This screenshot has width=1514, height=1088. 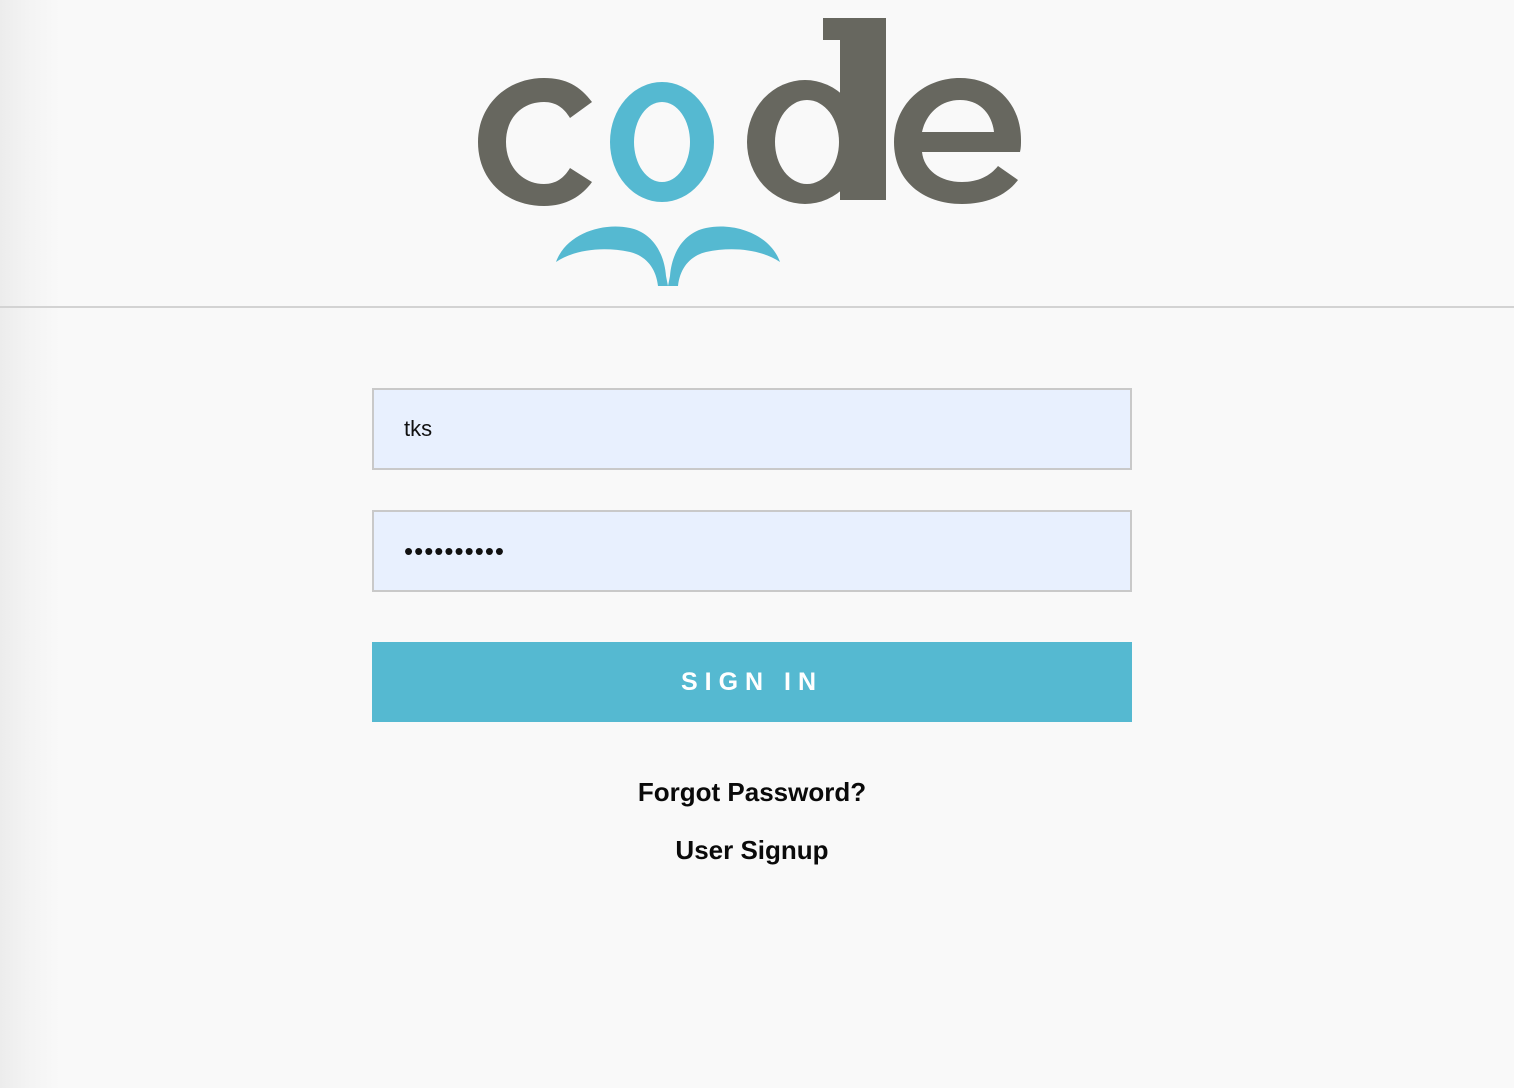 I want to click on code-logo, so click(x=750, y=152).